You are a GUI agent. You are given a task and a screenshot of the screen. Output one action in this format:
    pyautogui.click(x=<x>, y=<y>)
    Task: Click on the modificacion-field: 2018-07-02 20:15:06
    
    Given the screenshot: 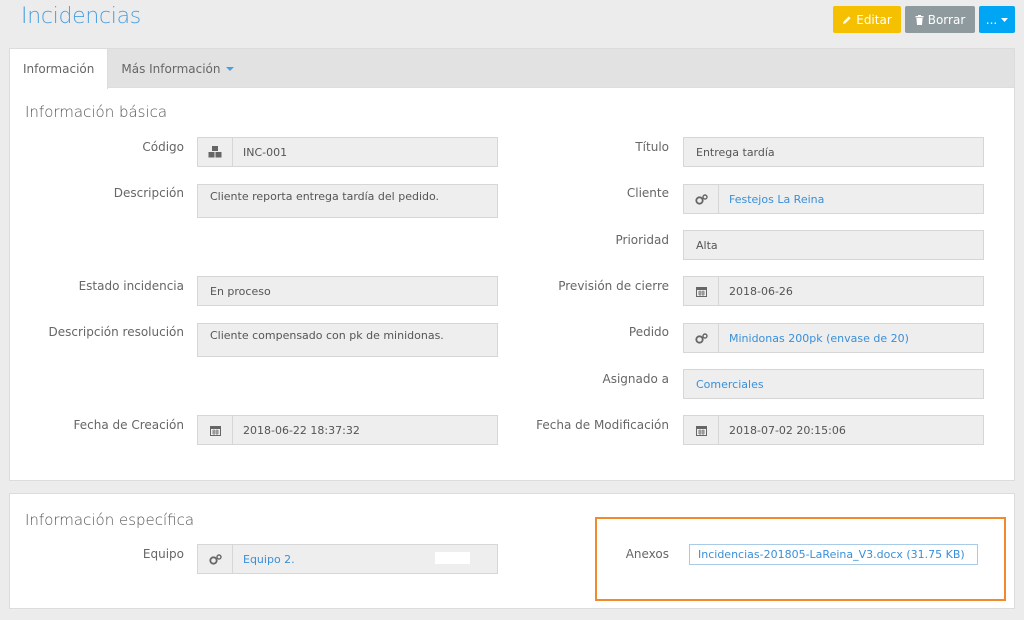 What is the action you would take?
    pyautogui.click(x=833, y=430)
    